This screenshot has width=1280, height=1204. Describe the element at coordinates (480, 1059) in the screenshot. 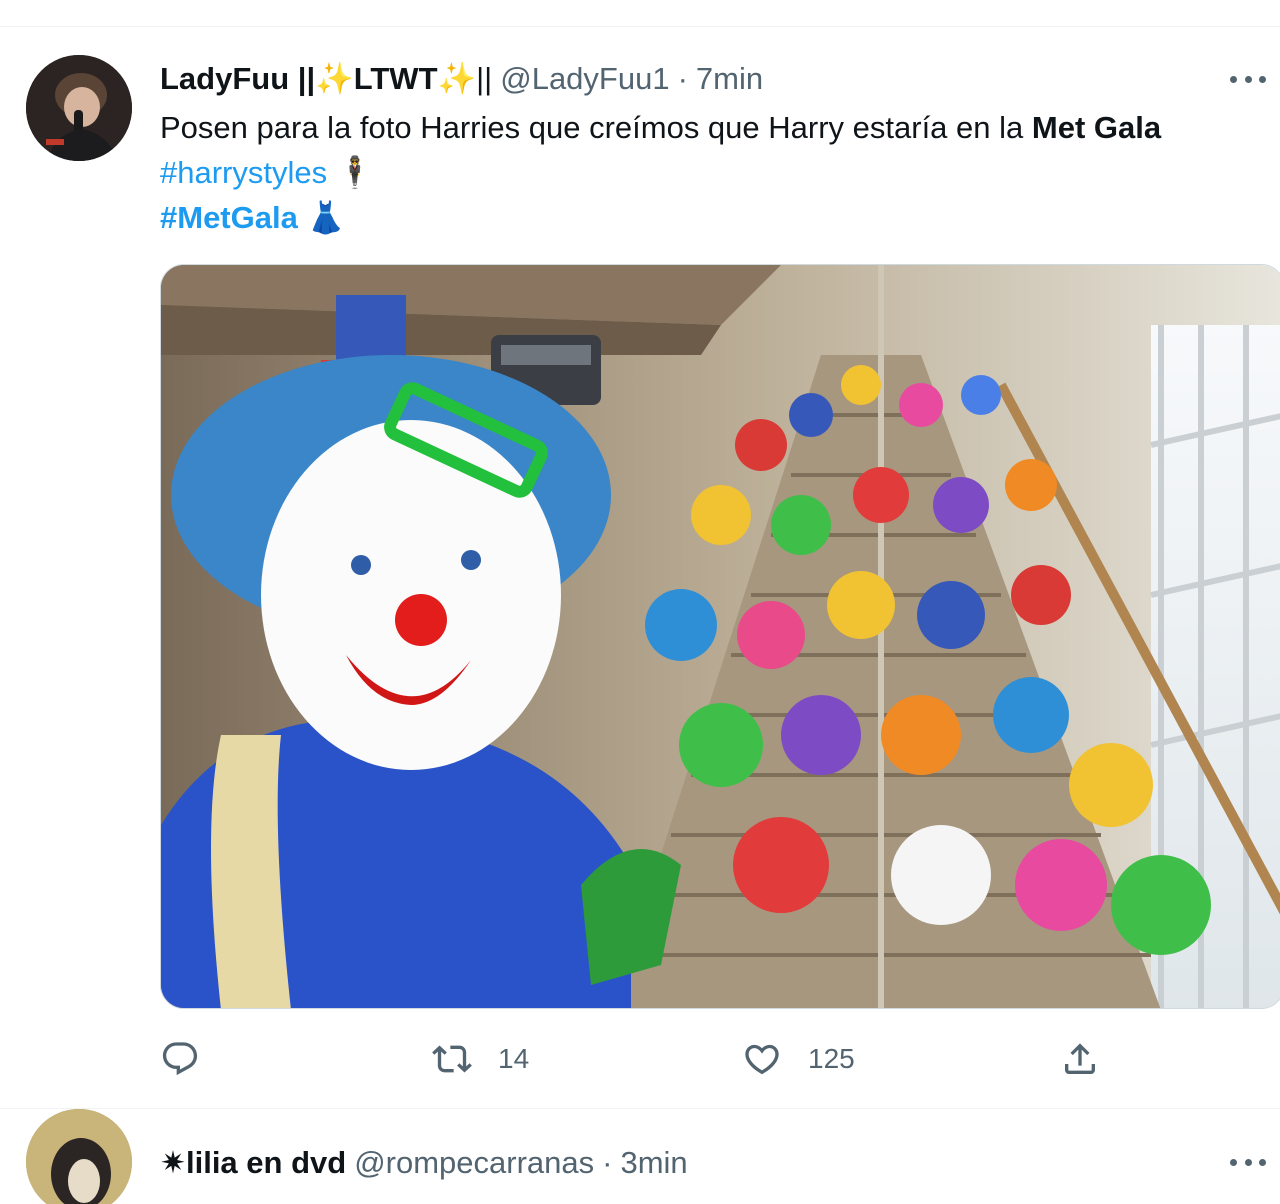

I see `retweet-button: 14` at that location.